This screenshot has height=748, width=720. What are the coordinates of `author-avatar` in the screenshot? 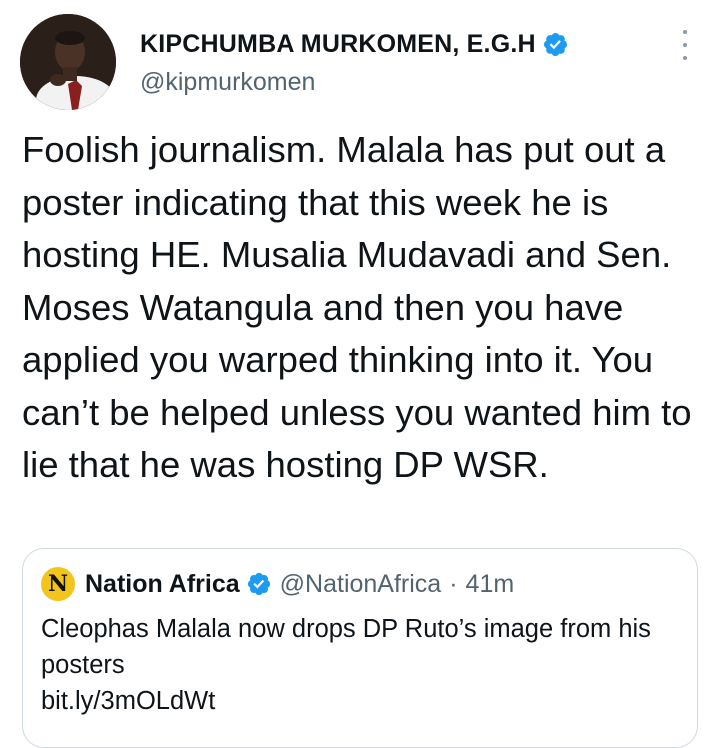 It's located at (68, 62).